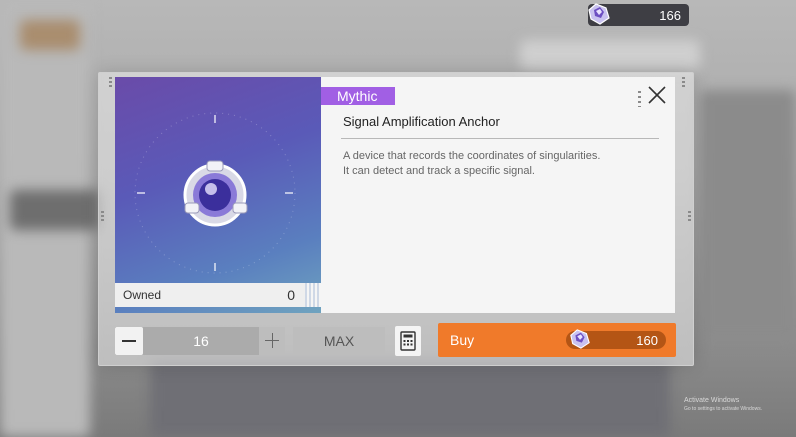 This screenshot has height=437, width=796. What do you see at coordinates (462, 340) in the screenshot?
I see `buy-label: Buy` at bounding box center [462, 340].